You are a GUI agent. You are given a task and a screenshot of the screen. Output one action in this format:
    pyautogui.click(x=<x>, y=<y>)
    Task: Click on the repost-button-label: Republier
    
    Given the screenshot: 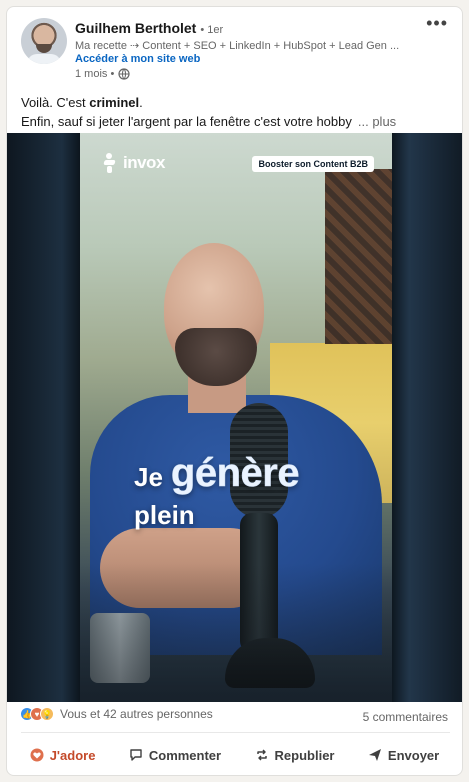 What is the action you would take?
    pyautogui.click(x=304, y=755)
    